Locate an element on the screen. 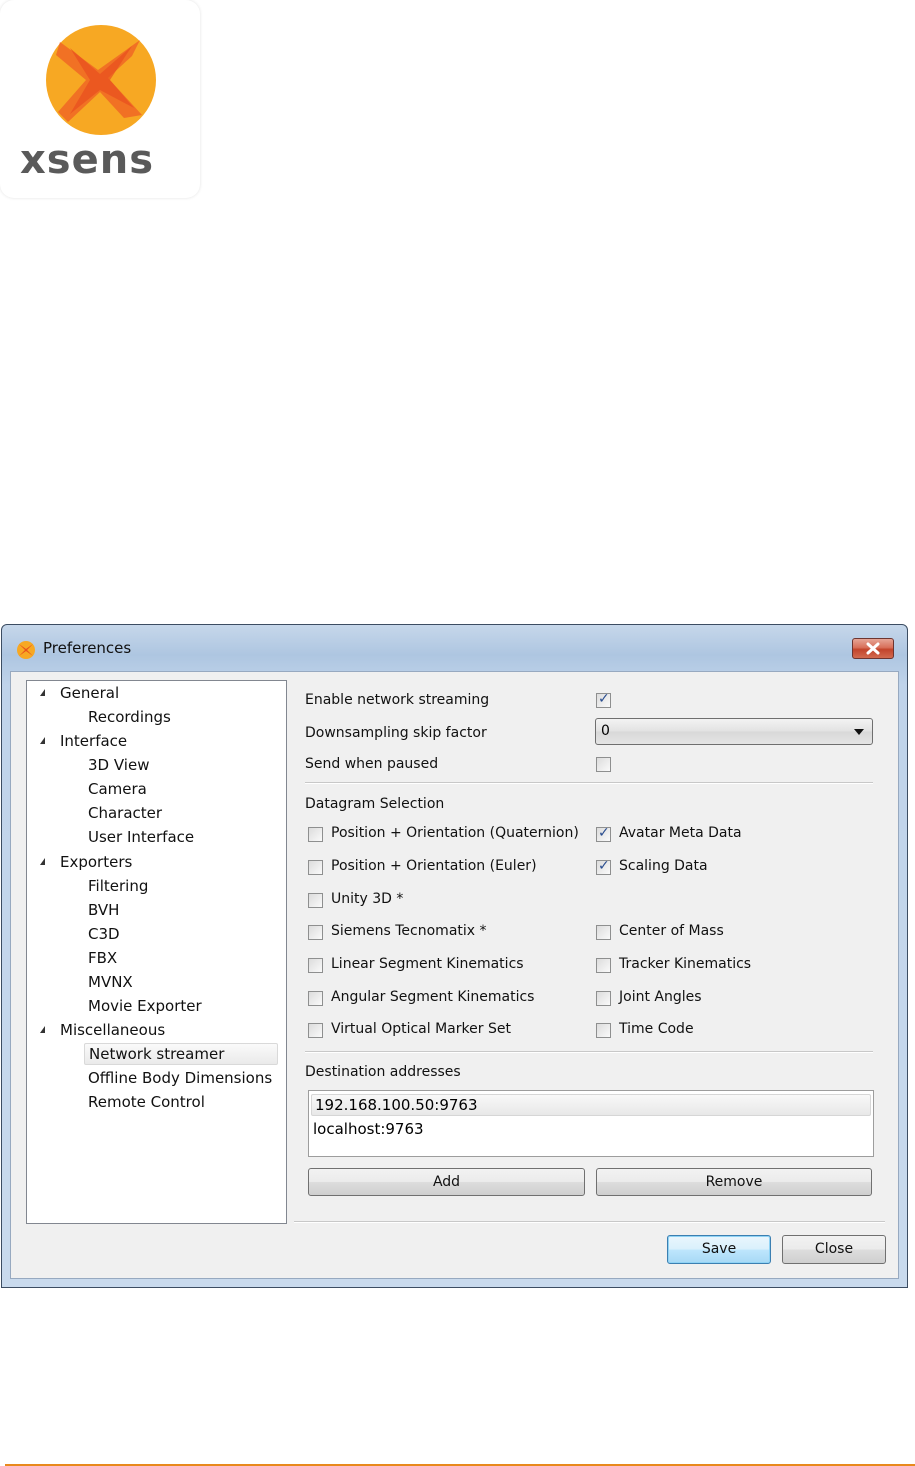 The width and height of the screenshot is (915, 1466). title-bar: Preferences is located at coordinates (454, 648).